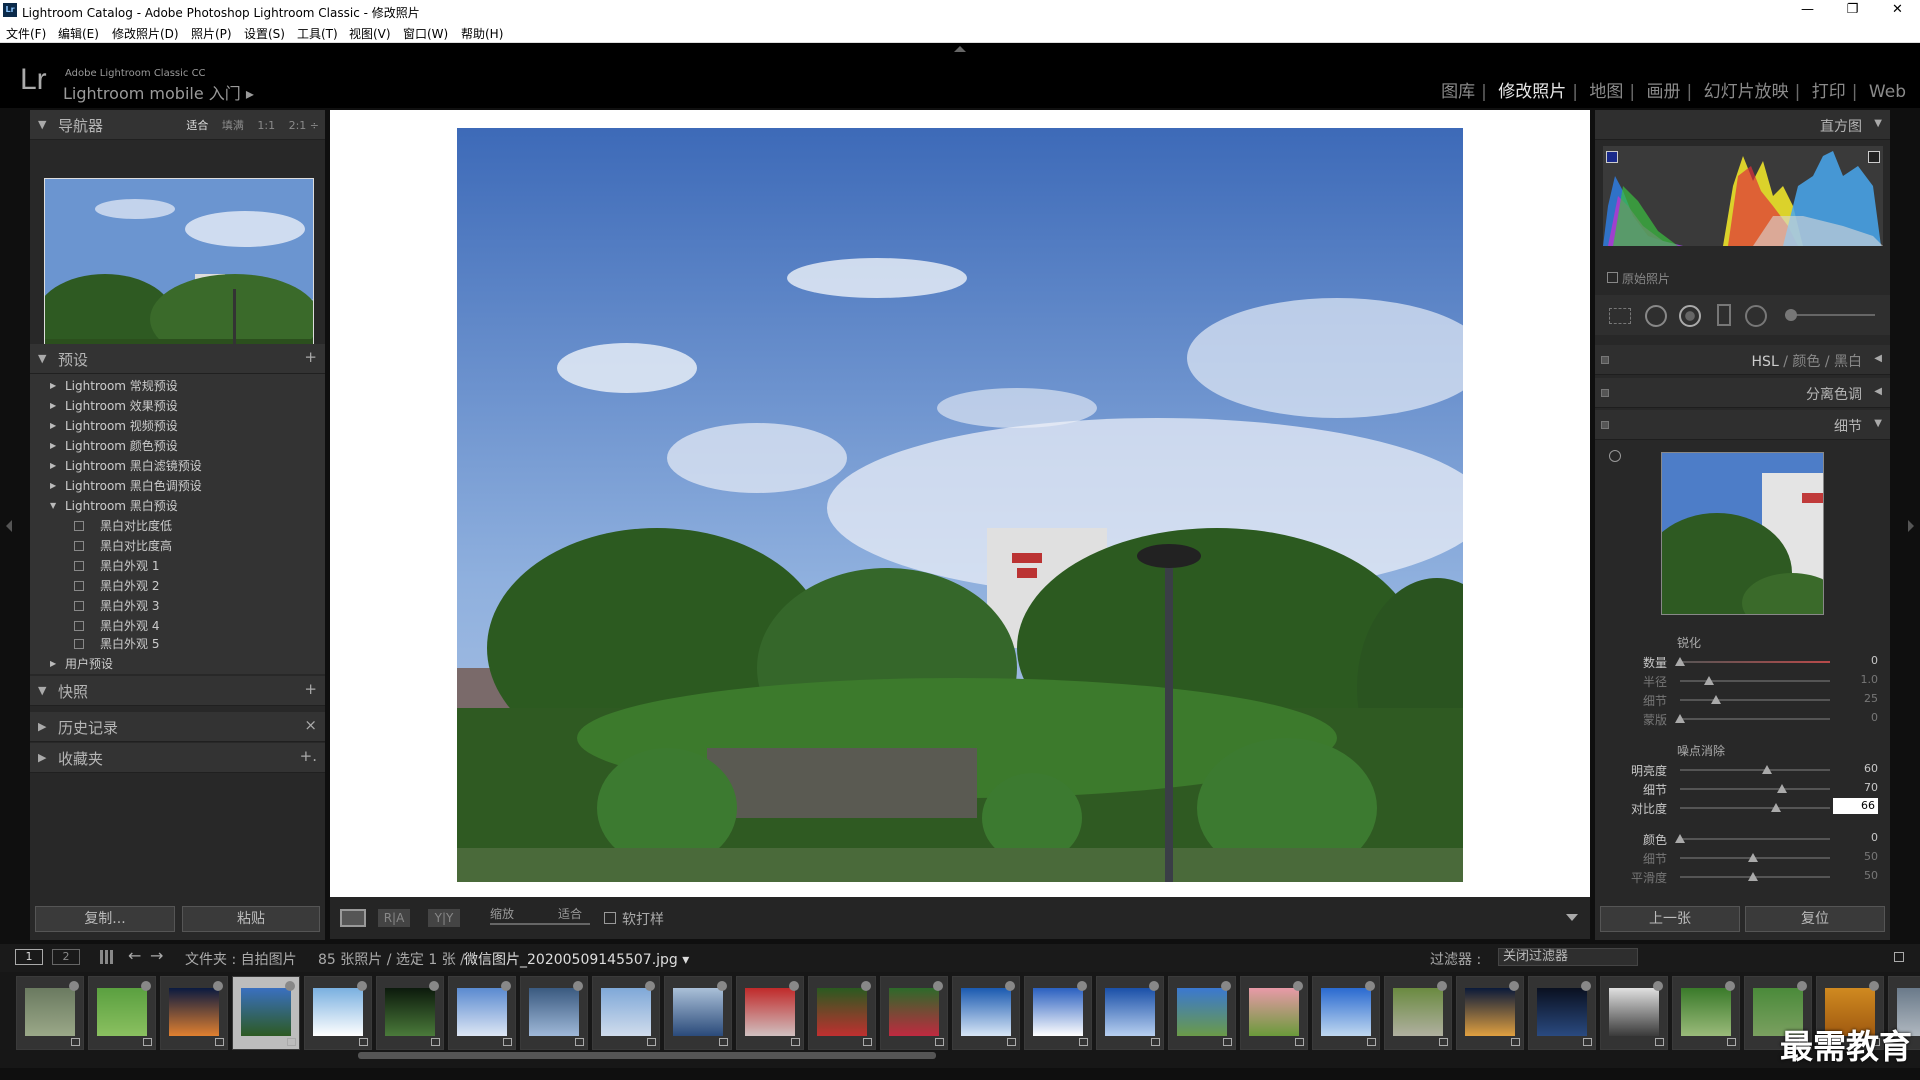  What do you see at coordinates (1664, 92) in the screenshot?
I see `module-book: 画册` at bounding box center [1664, 92].